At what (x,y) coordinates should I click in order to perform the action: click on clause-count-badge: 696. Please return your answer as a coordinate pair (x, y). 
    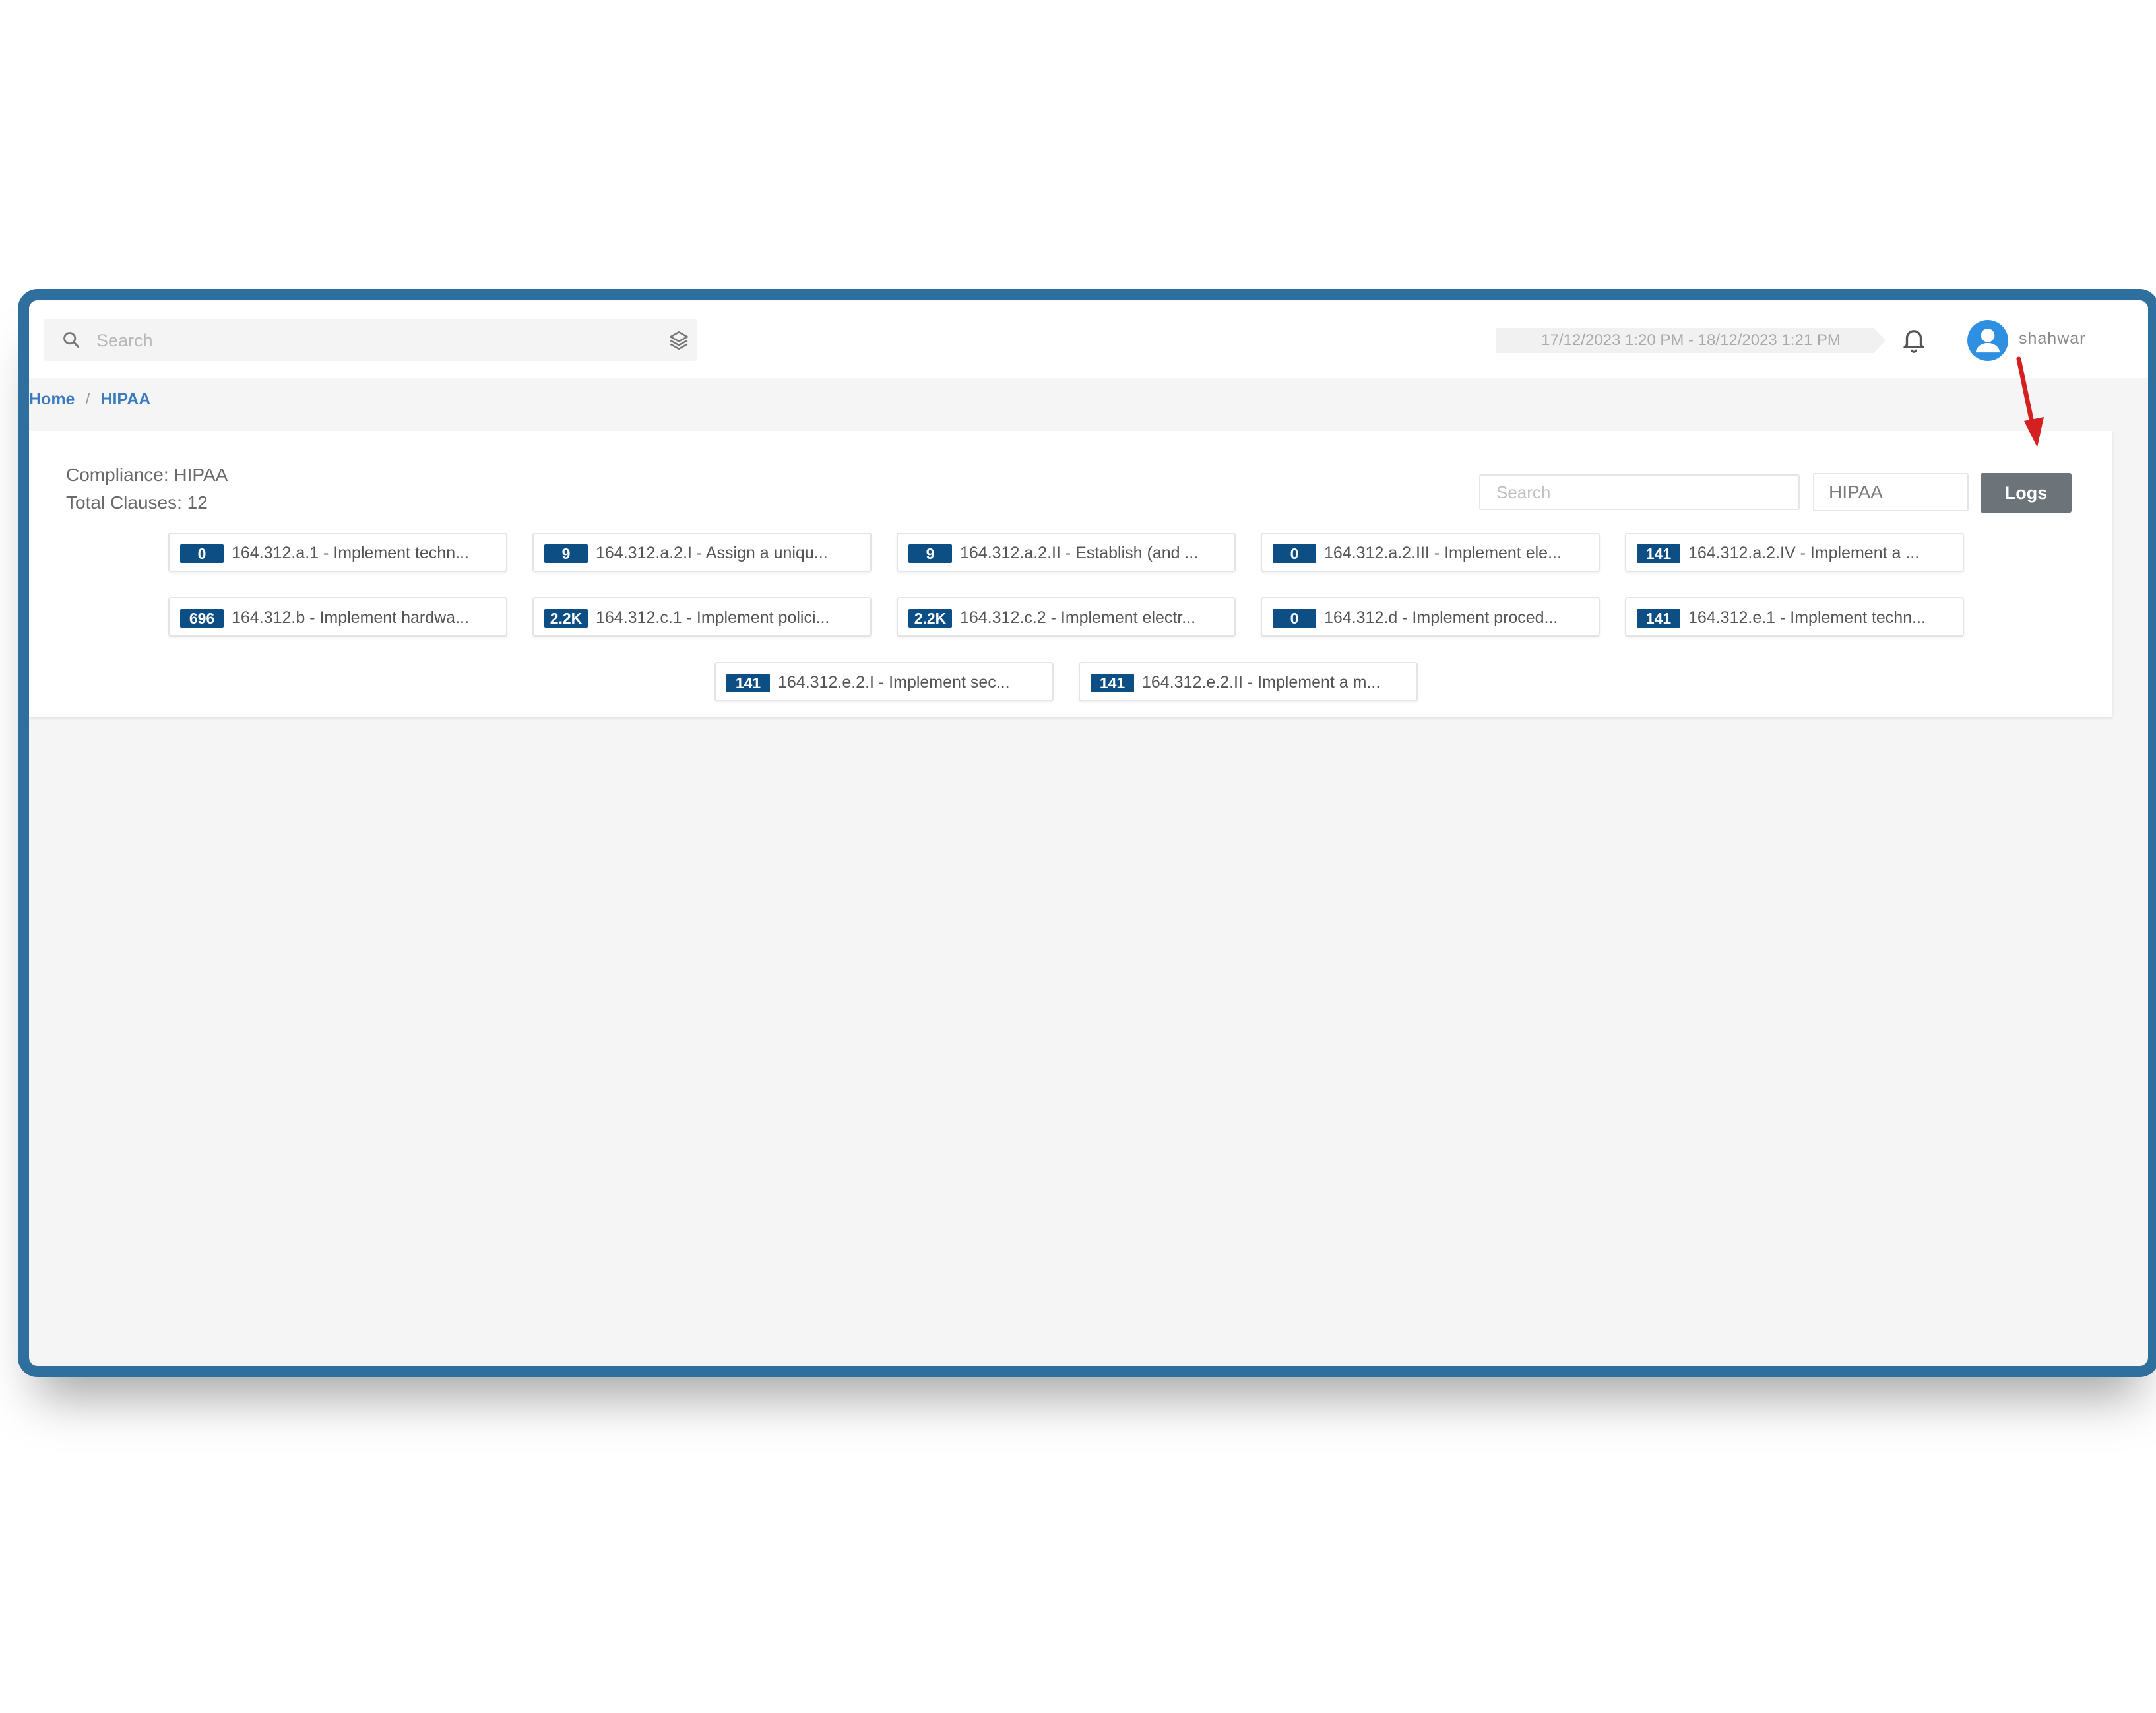
    Looking at the image, I should click on (202, 618).